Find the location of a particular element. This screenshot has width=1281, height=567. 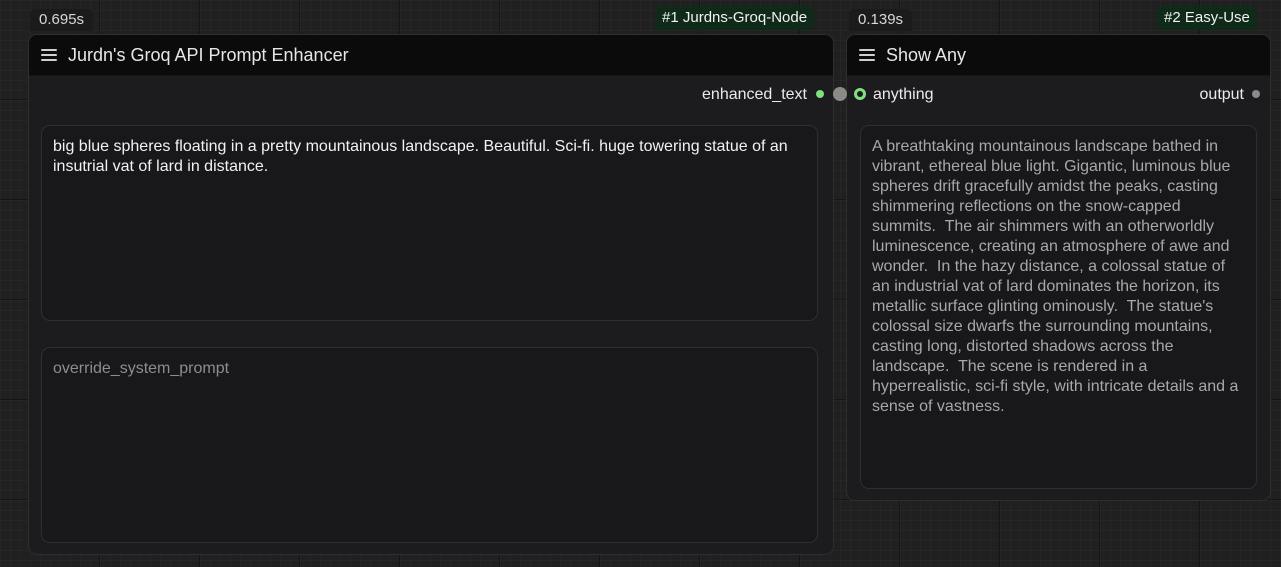

output-slot-label: enhanced_text is located at coordinates (754, 94).